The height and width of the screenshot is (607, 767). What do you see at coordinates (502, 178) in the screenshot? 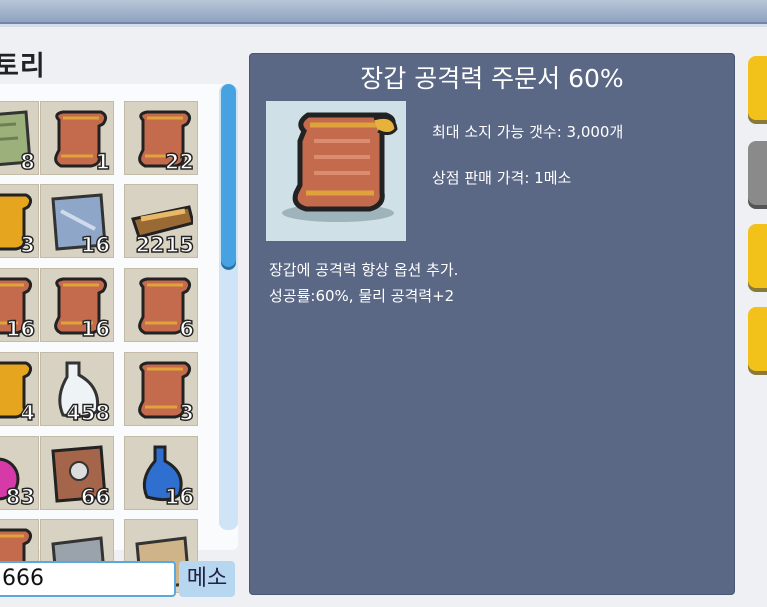
I see `sell-price-text: 상점 판매 가격: 1메소` at bounding box center [502, 178].